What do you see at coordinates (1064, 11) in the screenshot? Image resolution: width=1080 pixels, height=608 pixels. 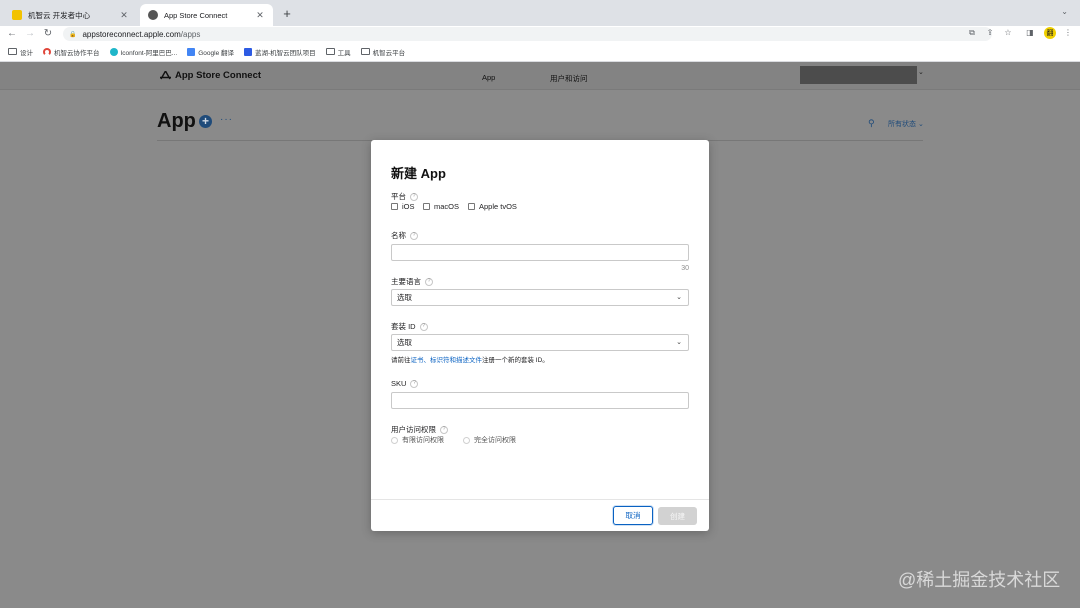 I see `tab-search-chevron-icon: ⌄` at bounding box center [1064, 11].